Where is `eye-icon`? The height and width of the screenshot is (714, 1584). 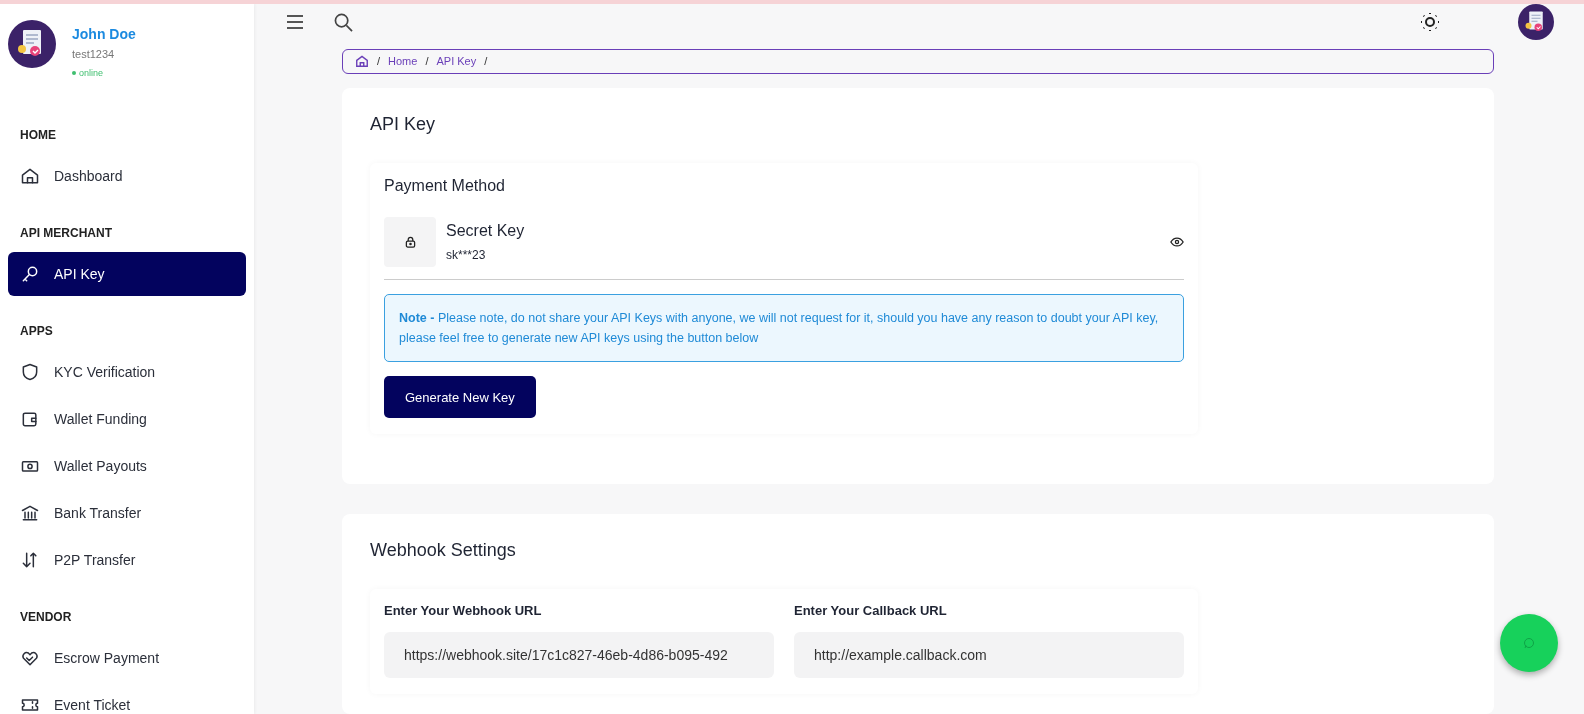
eye-icon is located at coordinates (1177, 242).